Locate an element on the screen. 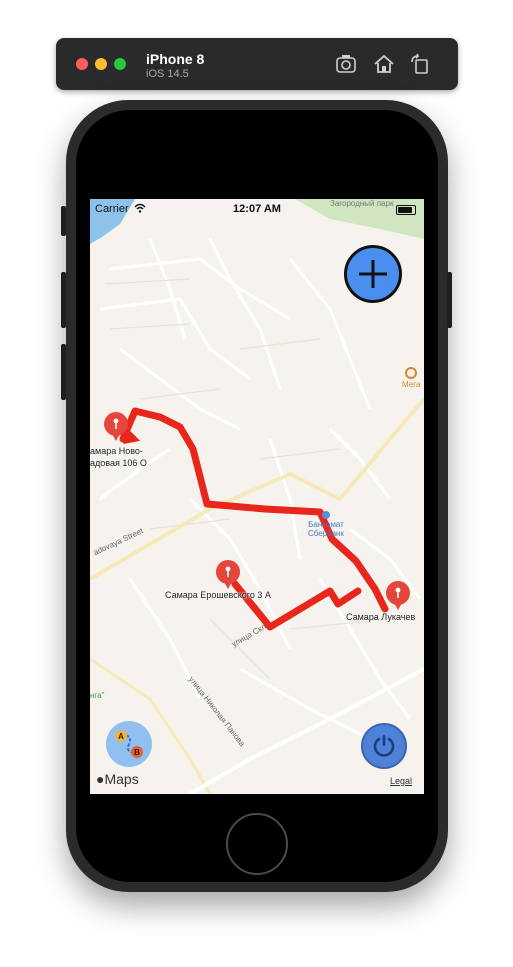 The height and width of the screenshot is (967, 513). bank-icon is located at coordinates (325, 515).